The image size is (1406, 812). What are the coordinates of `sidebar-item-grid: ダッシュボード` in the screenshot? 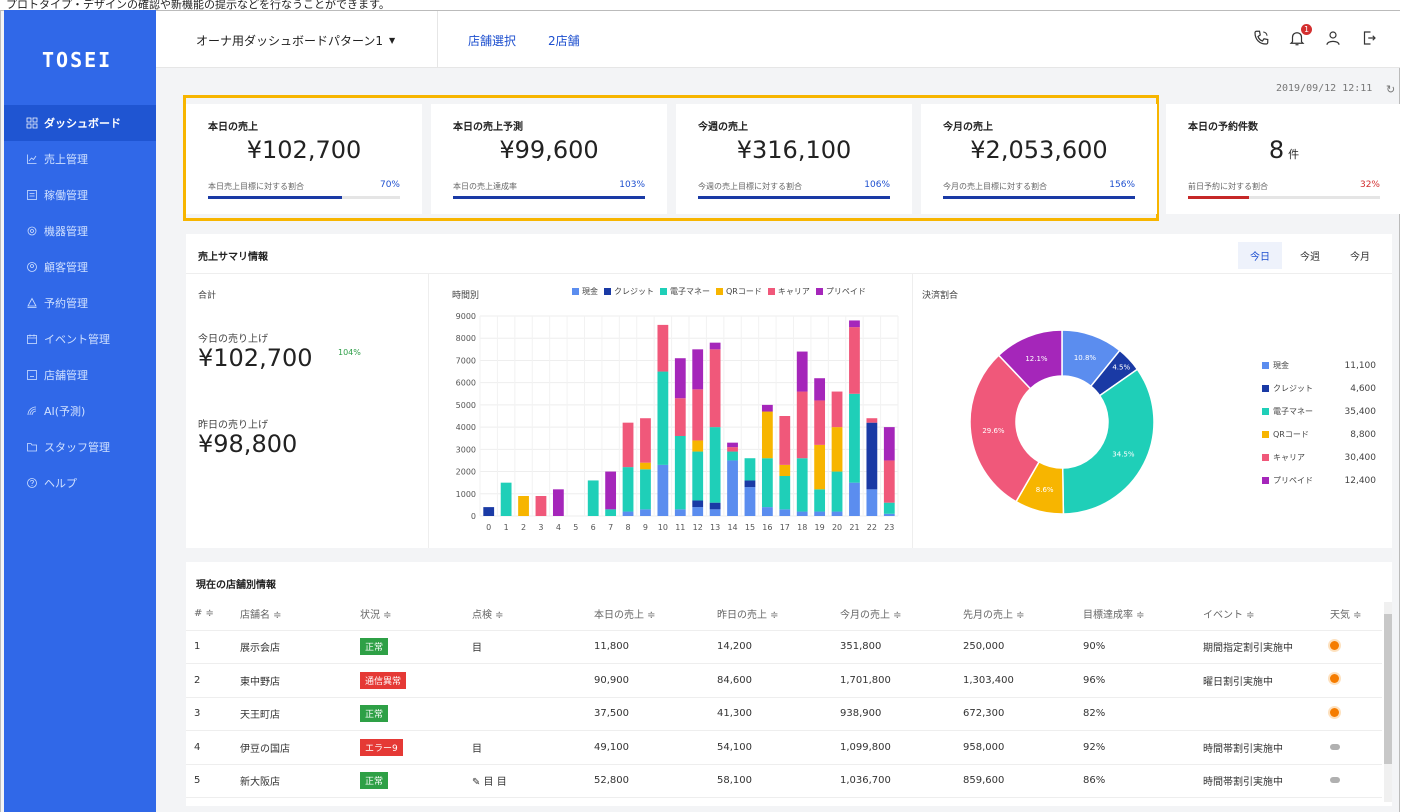 It's located at (80, 123).